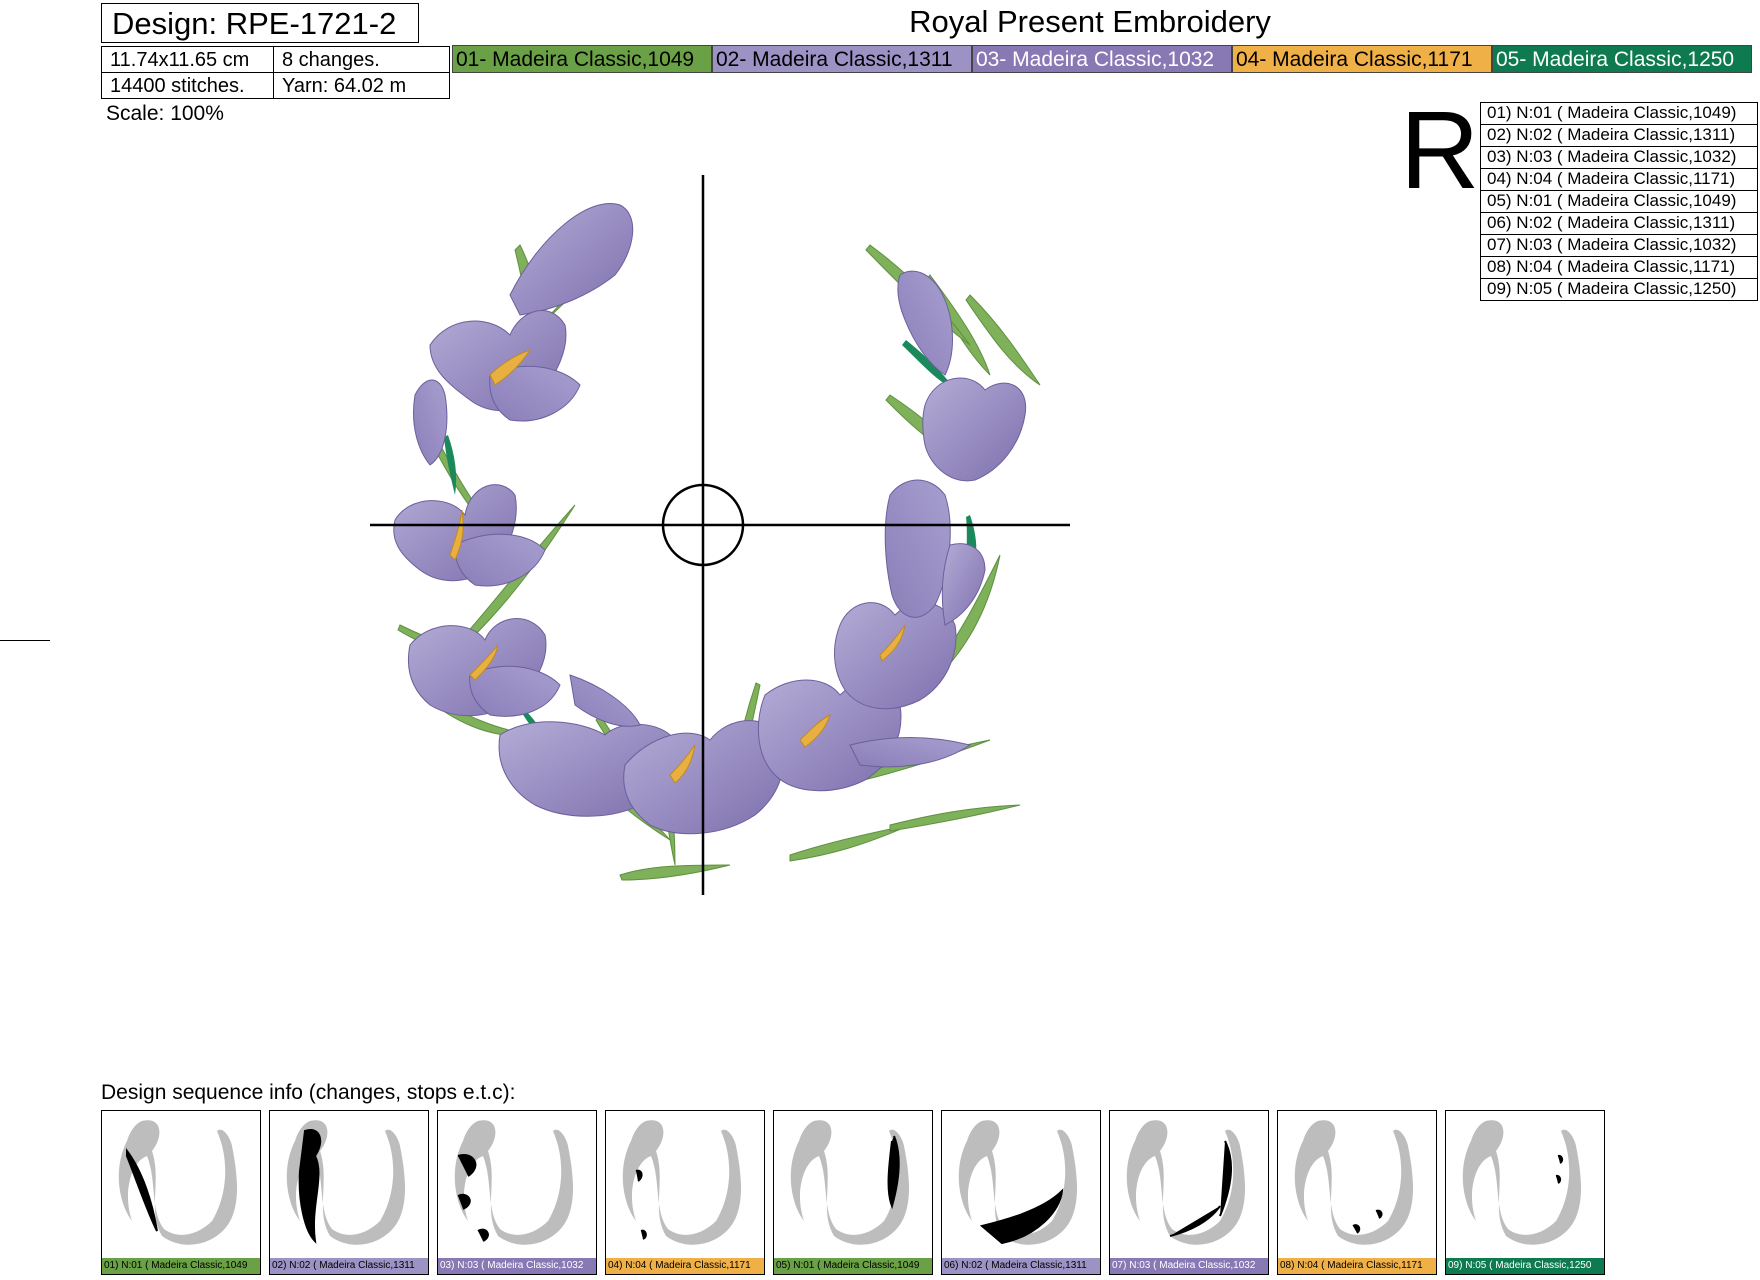 Image resolution: width=1760 pixels, height=1280 pixels. I want to click on sequence-step-card: 01) N:01 ( Madeira Classic,1049, so click(181, 1192).